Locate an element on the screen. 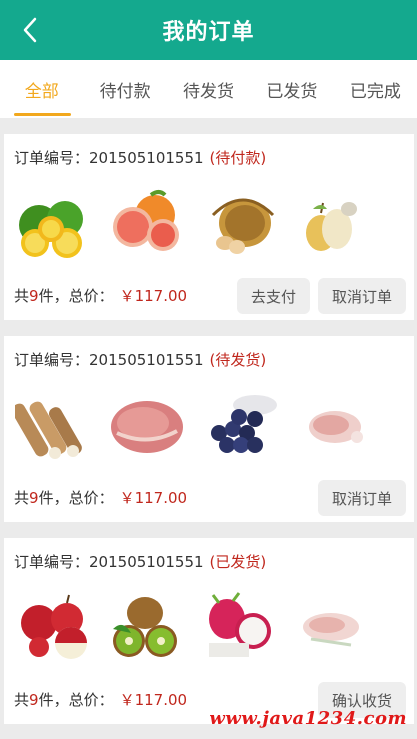 The width and height of the screenshot is (417, 739). watermark: www.java1234.com is located at coordinates (308, 718).